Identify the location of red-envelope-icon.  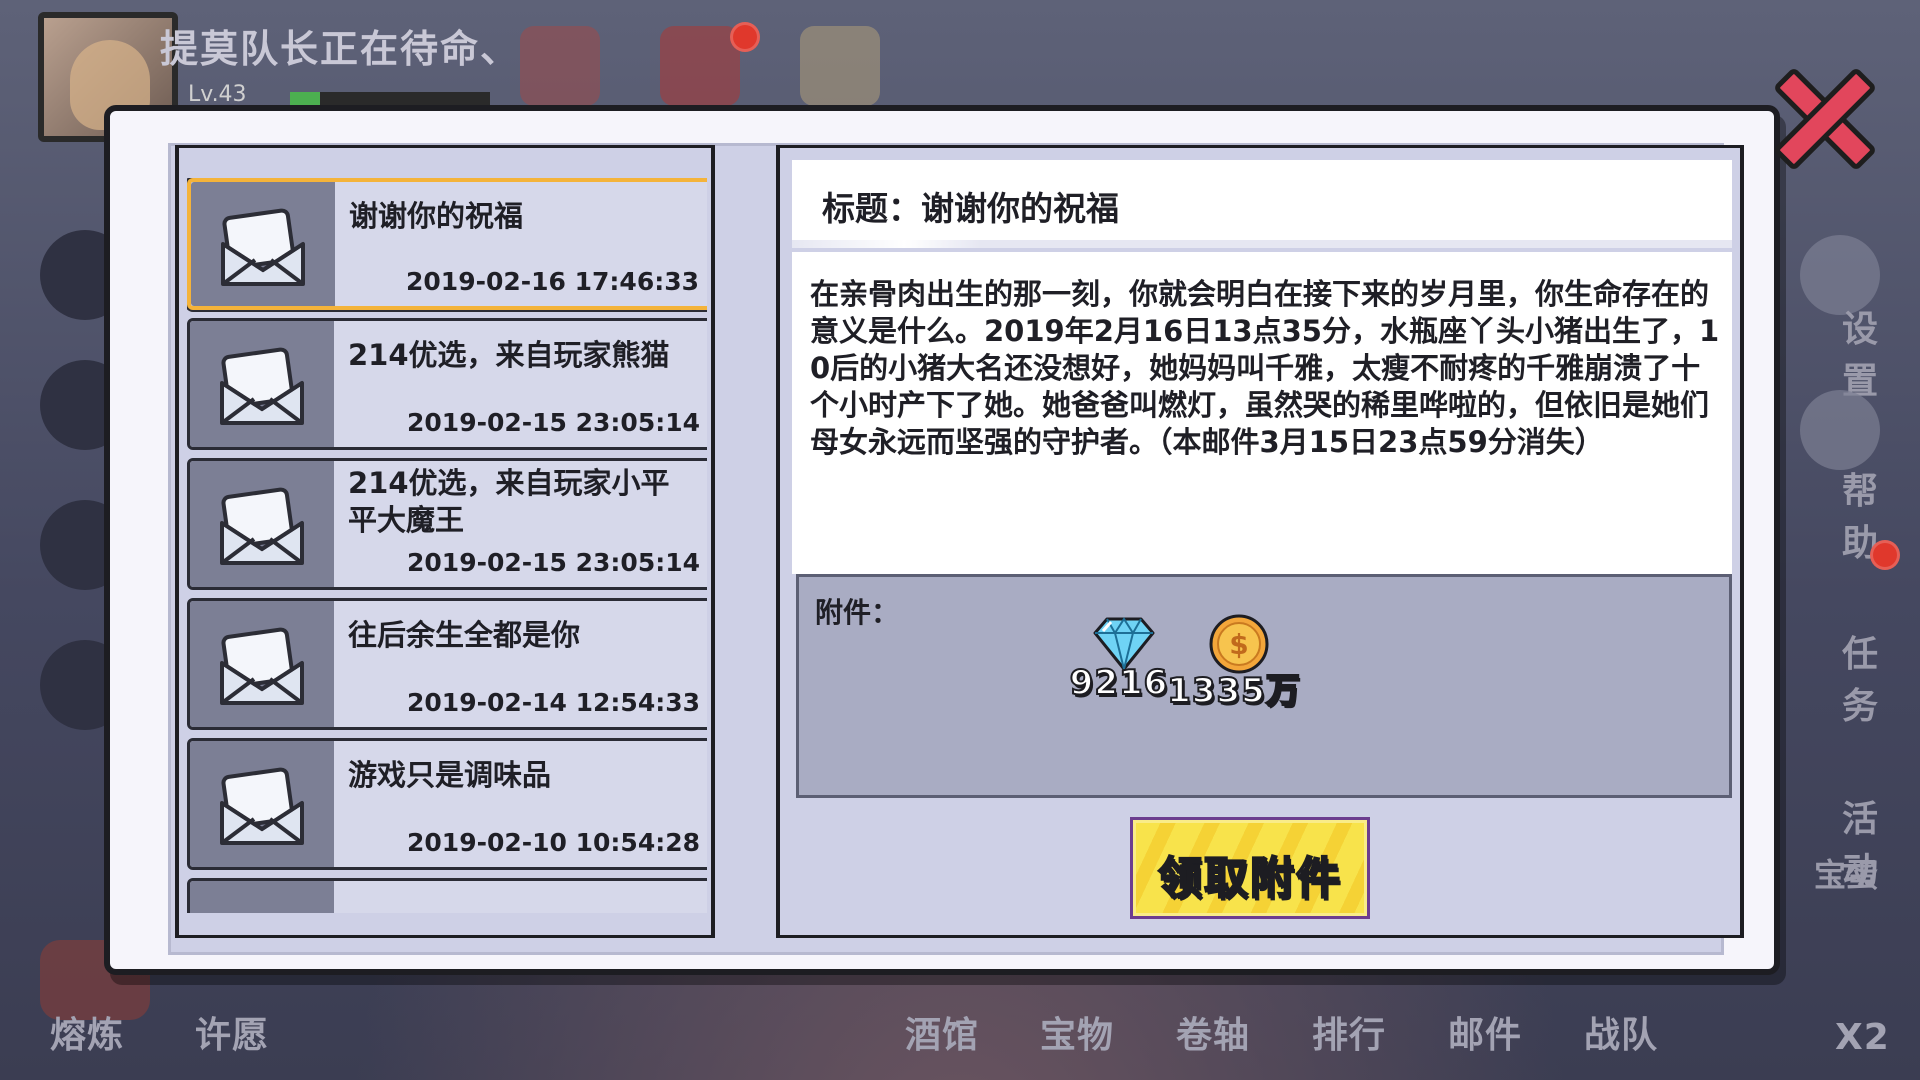
(700, 66).